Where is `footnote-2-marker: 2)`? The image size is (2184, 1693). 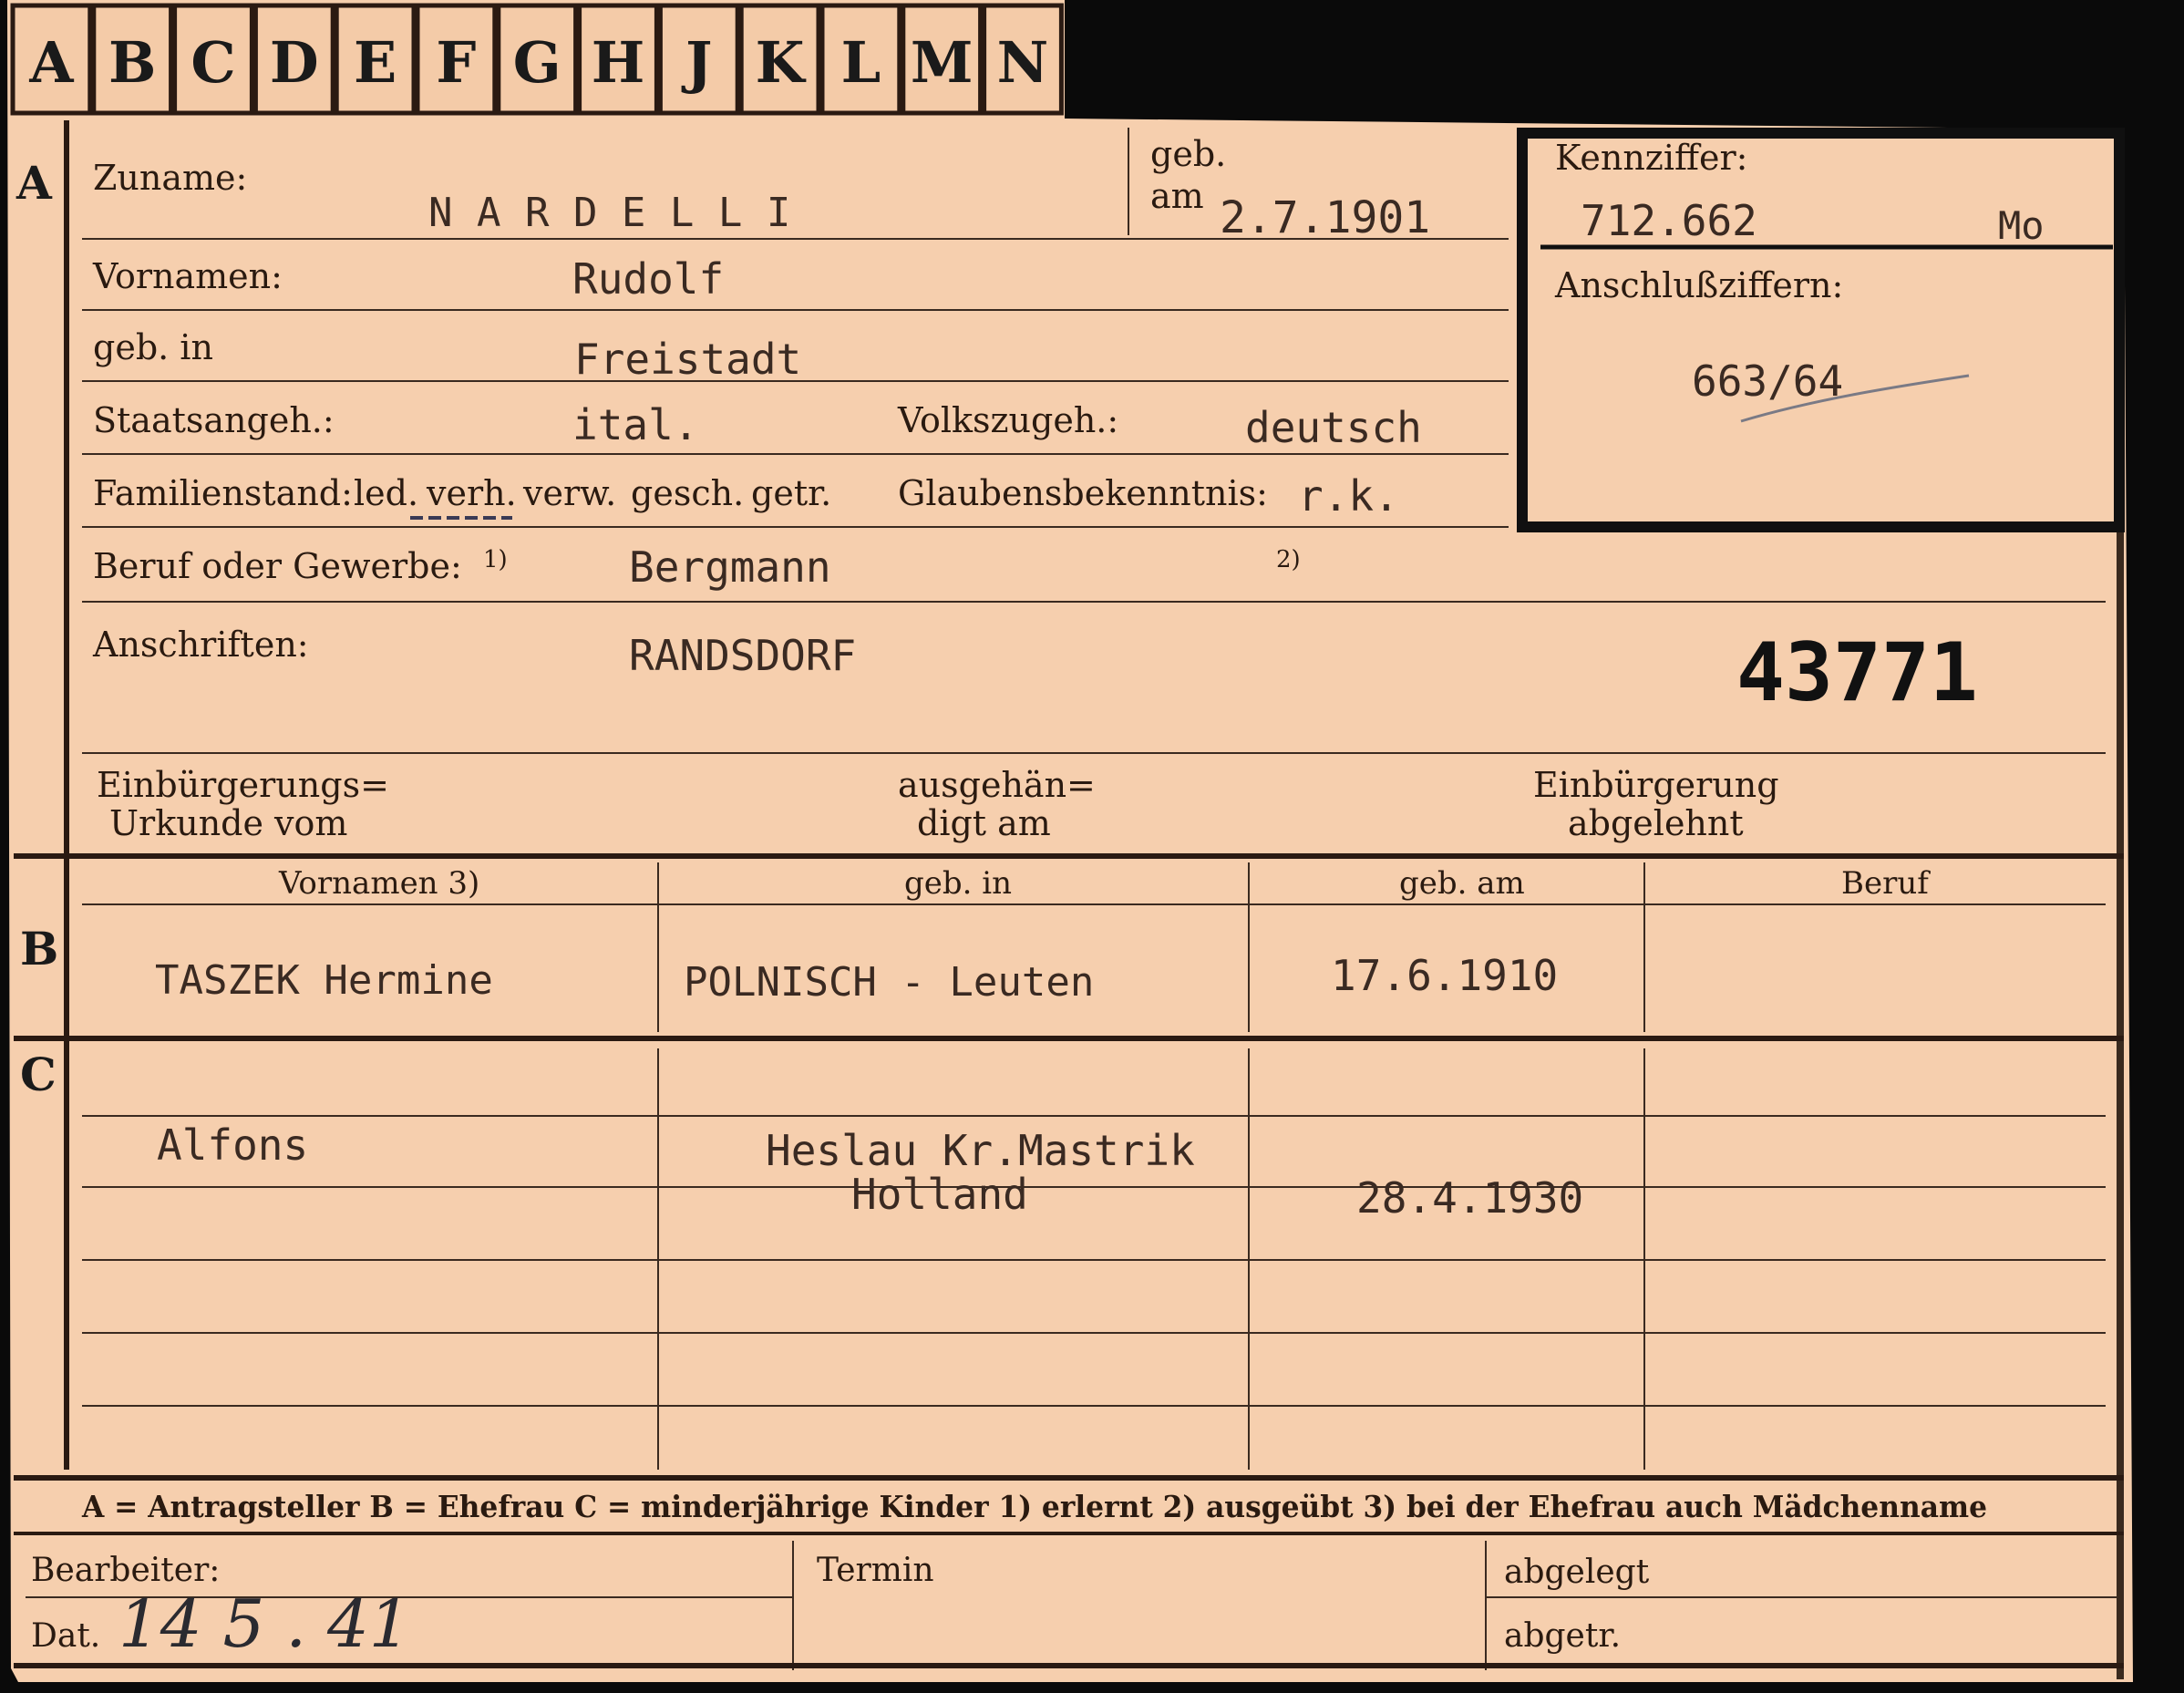
footnote-2-marker: 2) is located at coordinates (1288, 559).